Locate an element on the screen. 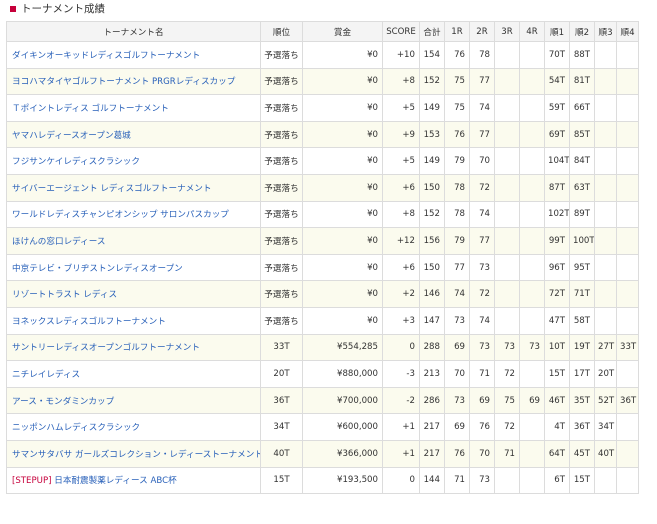  tournament-link: ヤマハレディースオープン葛城 is located at coordinates (71, 136).